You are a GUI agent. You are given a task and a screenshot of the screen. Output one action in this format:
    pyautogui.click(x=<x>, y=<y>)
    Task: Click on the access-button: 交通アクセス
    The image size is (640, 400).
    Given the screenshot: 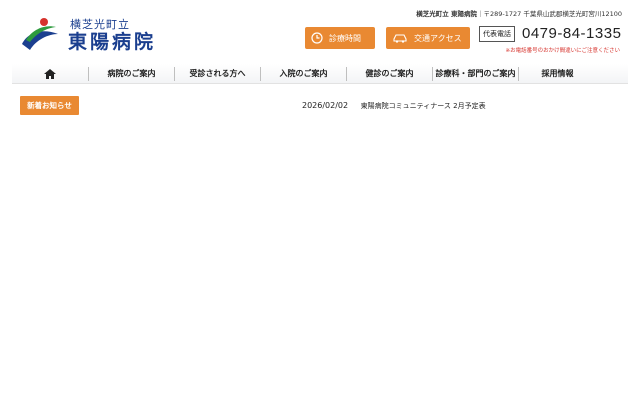 What is the action you would take?
    pyautogui.click(x=428, y=38)
    